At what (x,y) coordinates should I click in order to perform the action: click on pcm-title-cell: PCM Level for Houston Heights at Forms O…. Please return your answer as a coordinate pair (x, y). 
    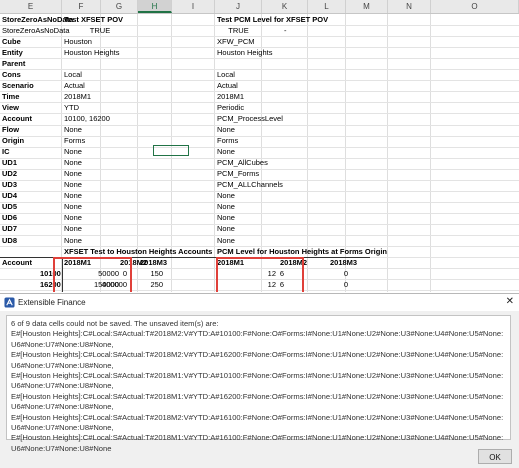
    Looking at the image, I should click on (302, 252).